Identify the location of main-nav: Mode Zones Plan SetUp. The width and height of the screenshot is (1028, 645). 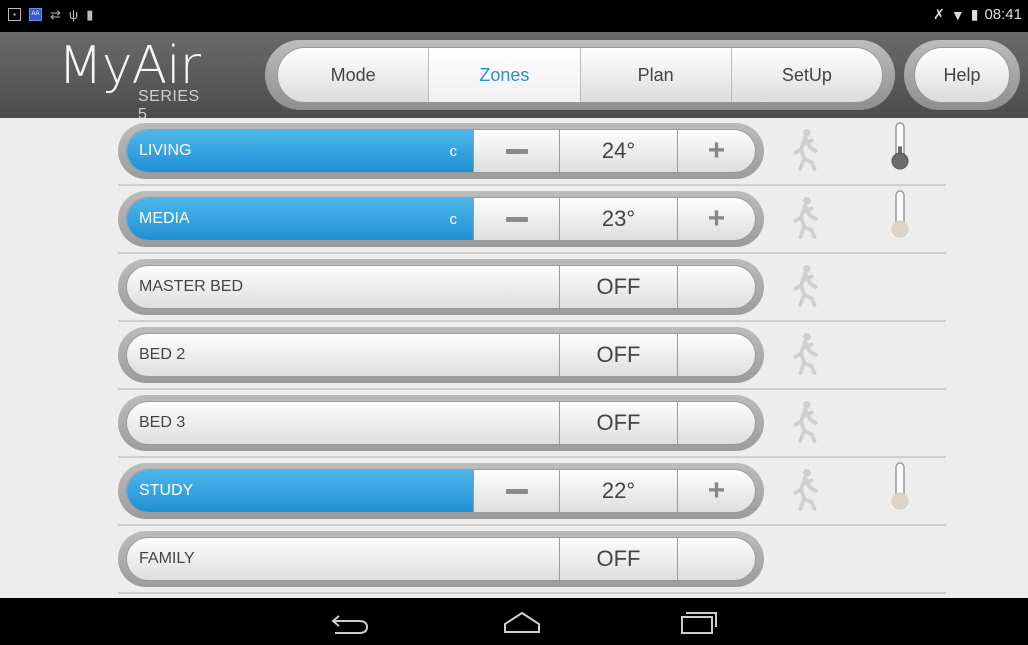
(580, 75).